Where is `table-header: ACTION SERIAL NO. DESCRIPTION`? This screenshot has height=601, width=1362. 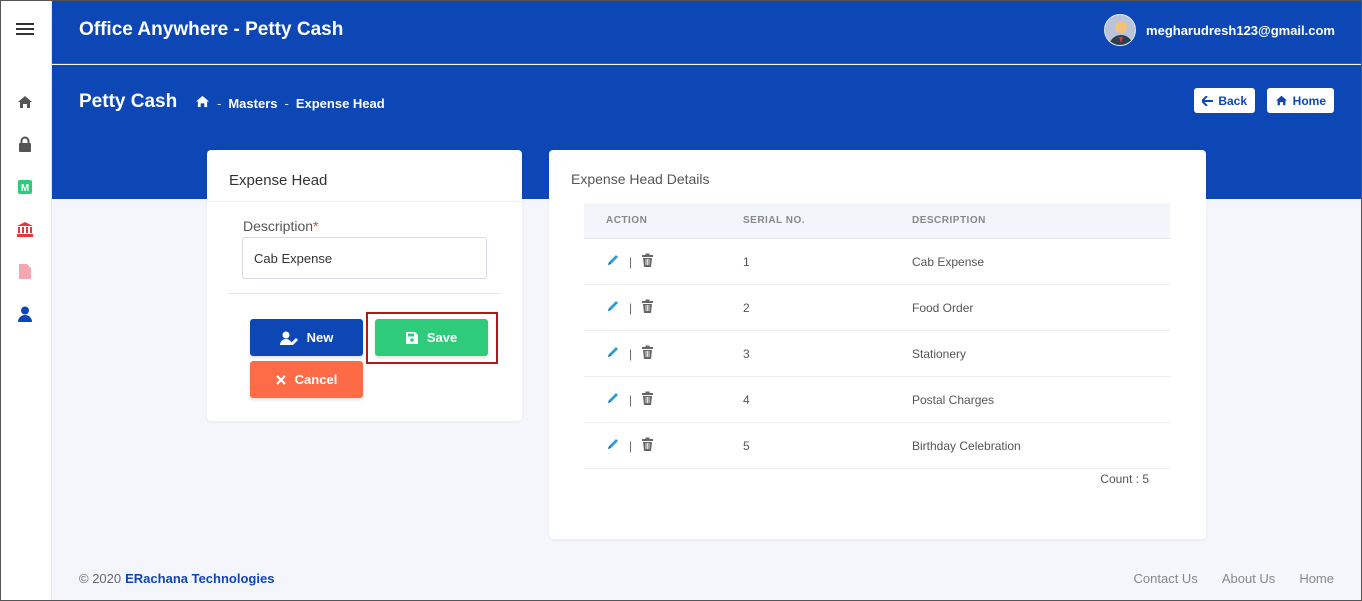
table-header: ACTION SERIAL NO. DESCRIPTION is located at coordinates (877, 221).